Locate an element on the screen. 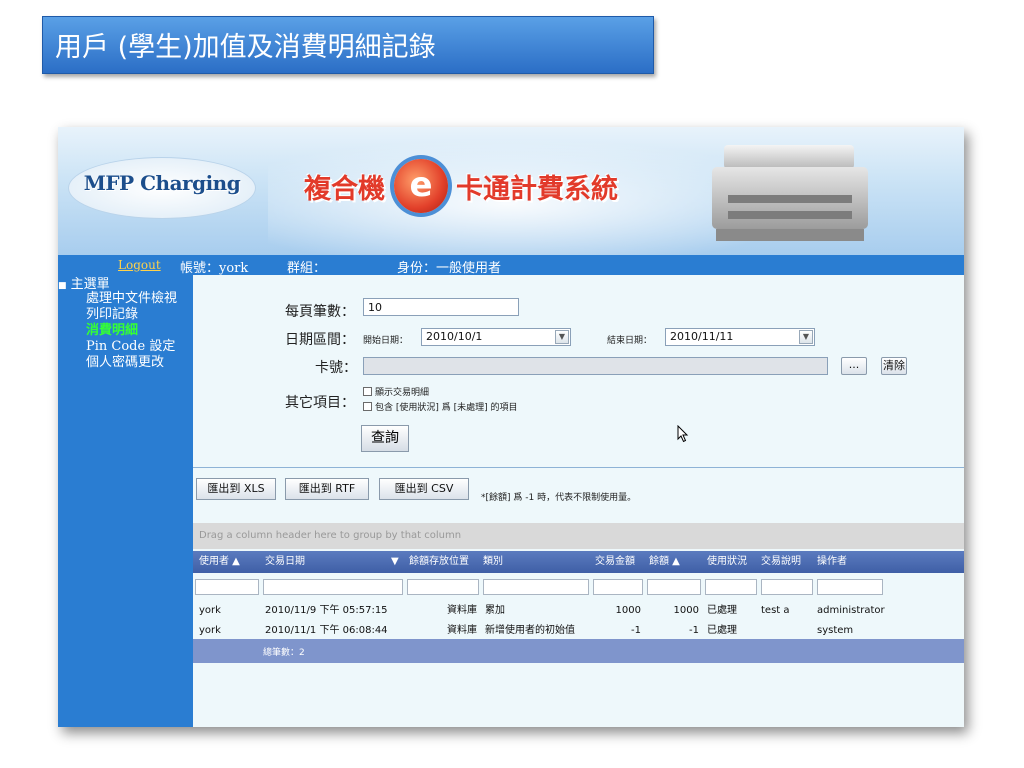  col-date-sort-icon: ▼ is located at coordinates (395, 562).